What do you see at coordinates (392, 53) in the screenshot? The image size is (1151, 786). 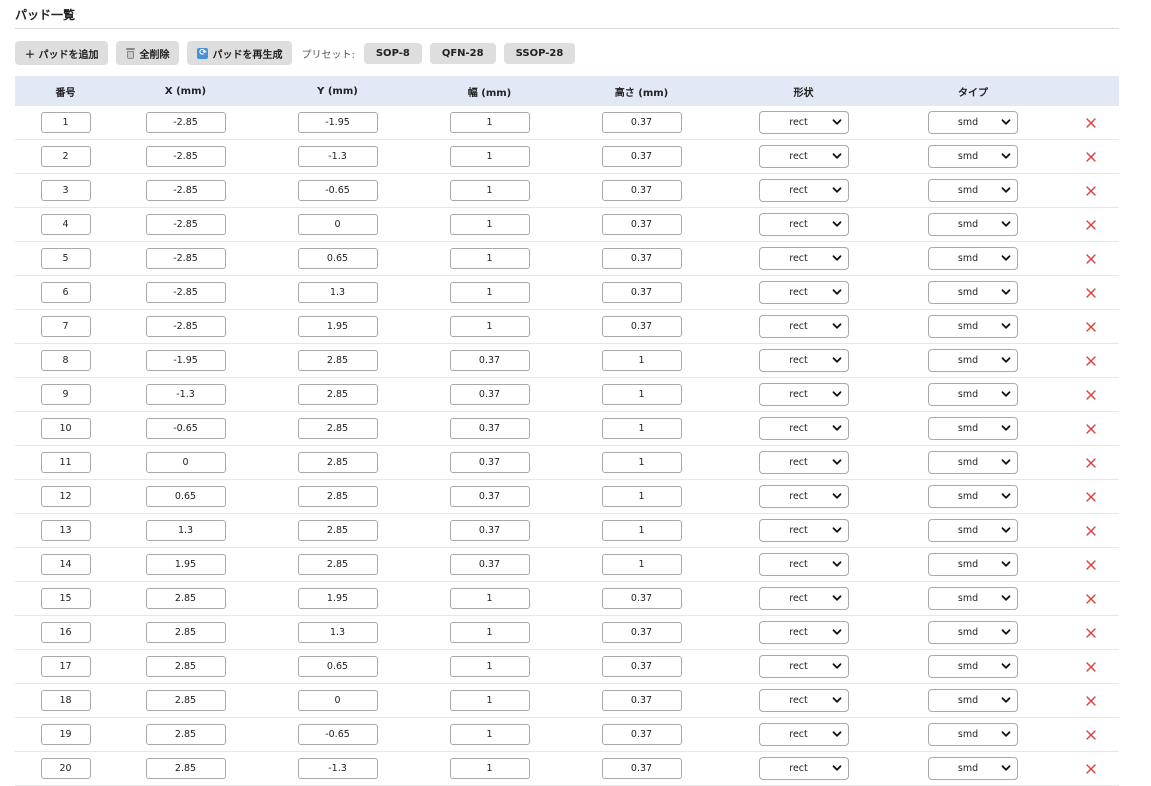 I see `preset-sop8-button: SOP-8` at bounding box center [392, 53].